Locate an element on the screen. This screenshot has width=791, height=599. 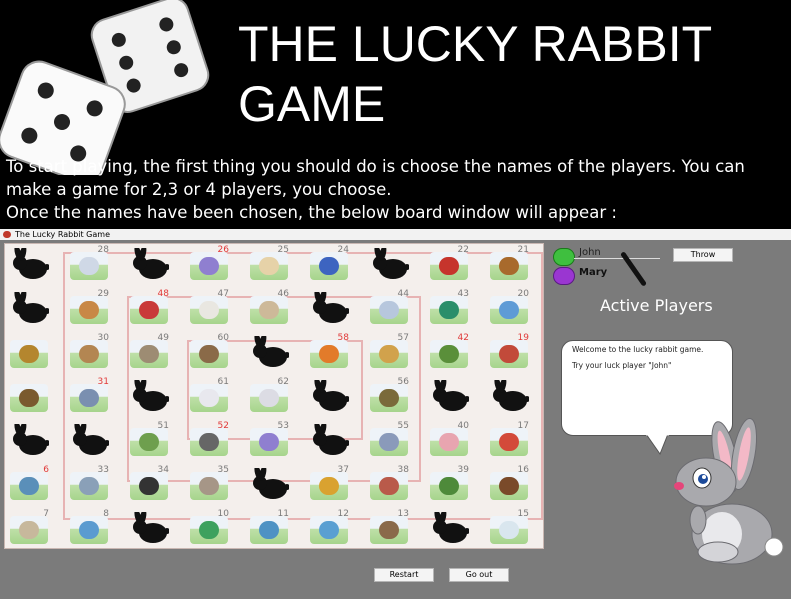
active-players-label: Active Players is located at coordinates (656, 305).